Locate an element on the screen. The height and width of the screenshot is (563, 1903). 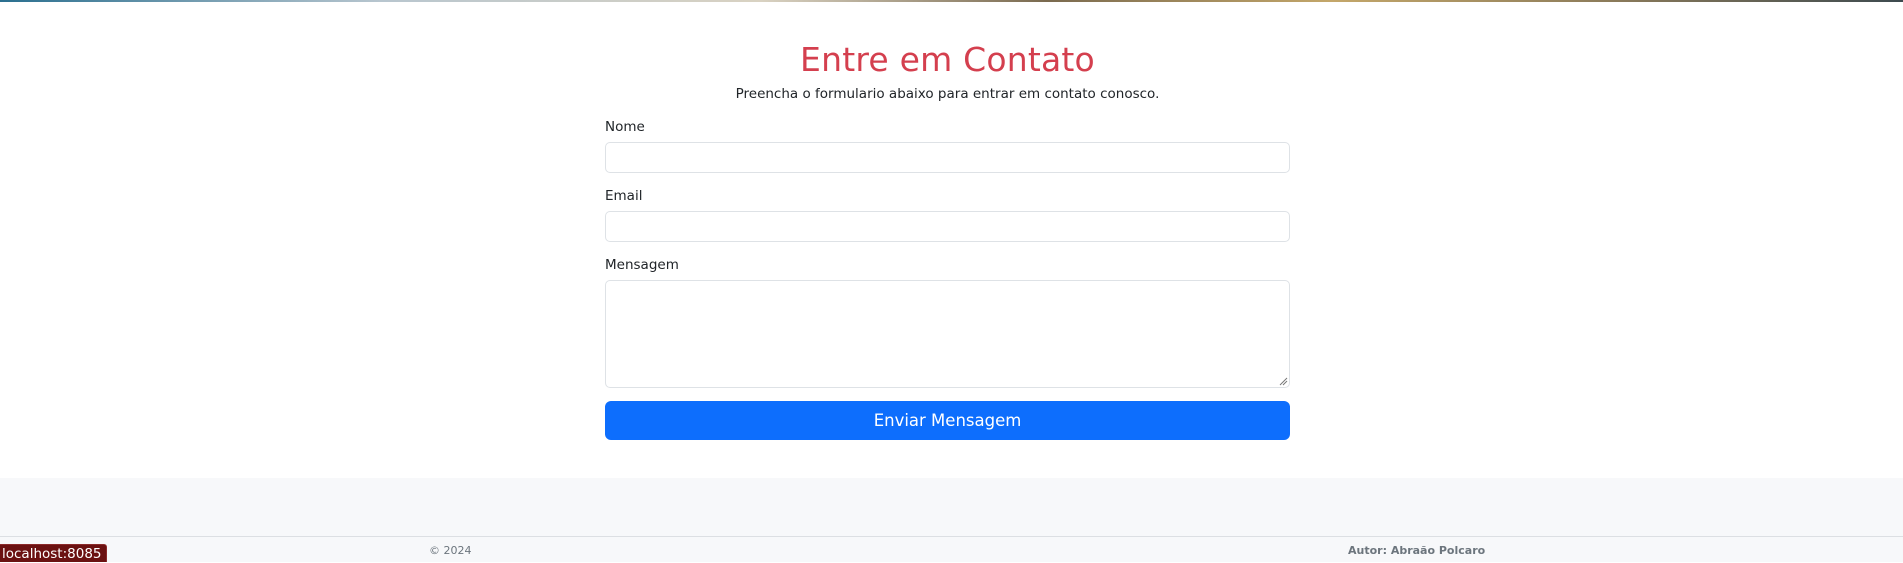
email-label: Email is located at coordinates (624, 196).